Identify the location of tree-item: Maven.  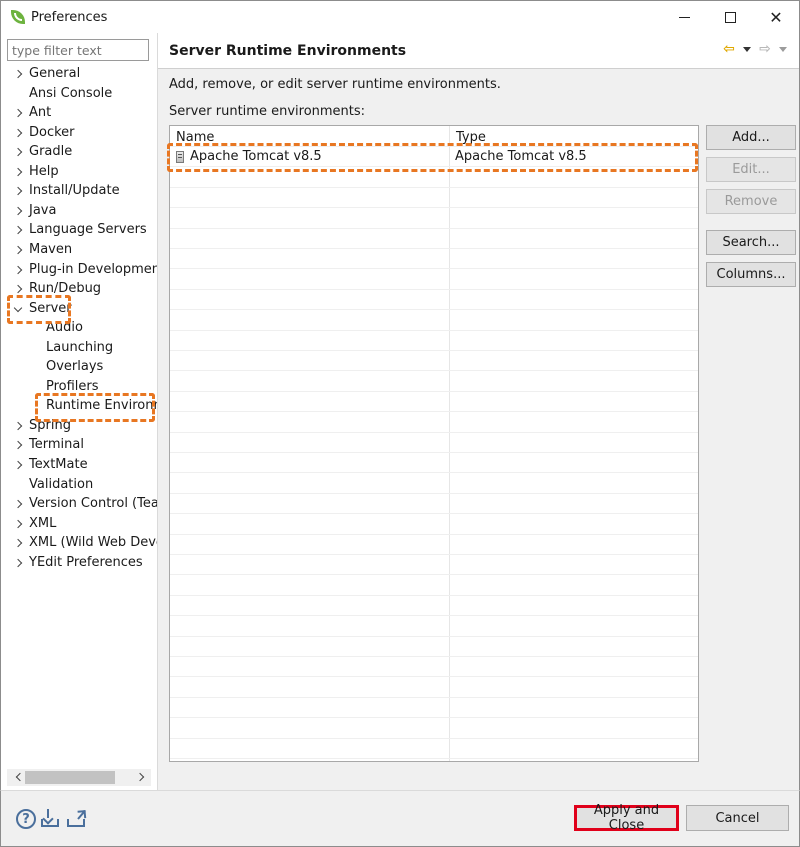
(79, 250).